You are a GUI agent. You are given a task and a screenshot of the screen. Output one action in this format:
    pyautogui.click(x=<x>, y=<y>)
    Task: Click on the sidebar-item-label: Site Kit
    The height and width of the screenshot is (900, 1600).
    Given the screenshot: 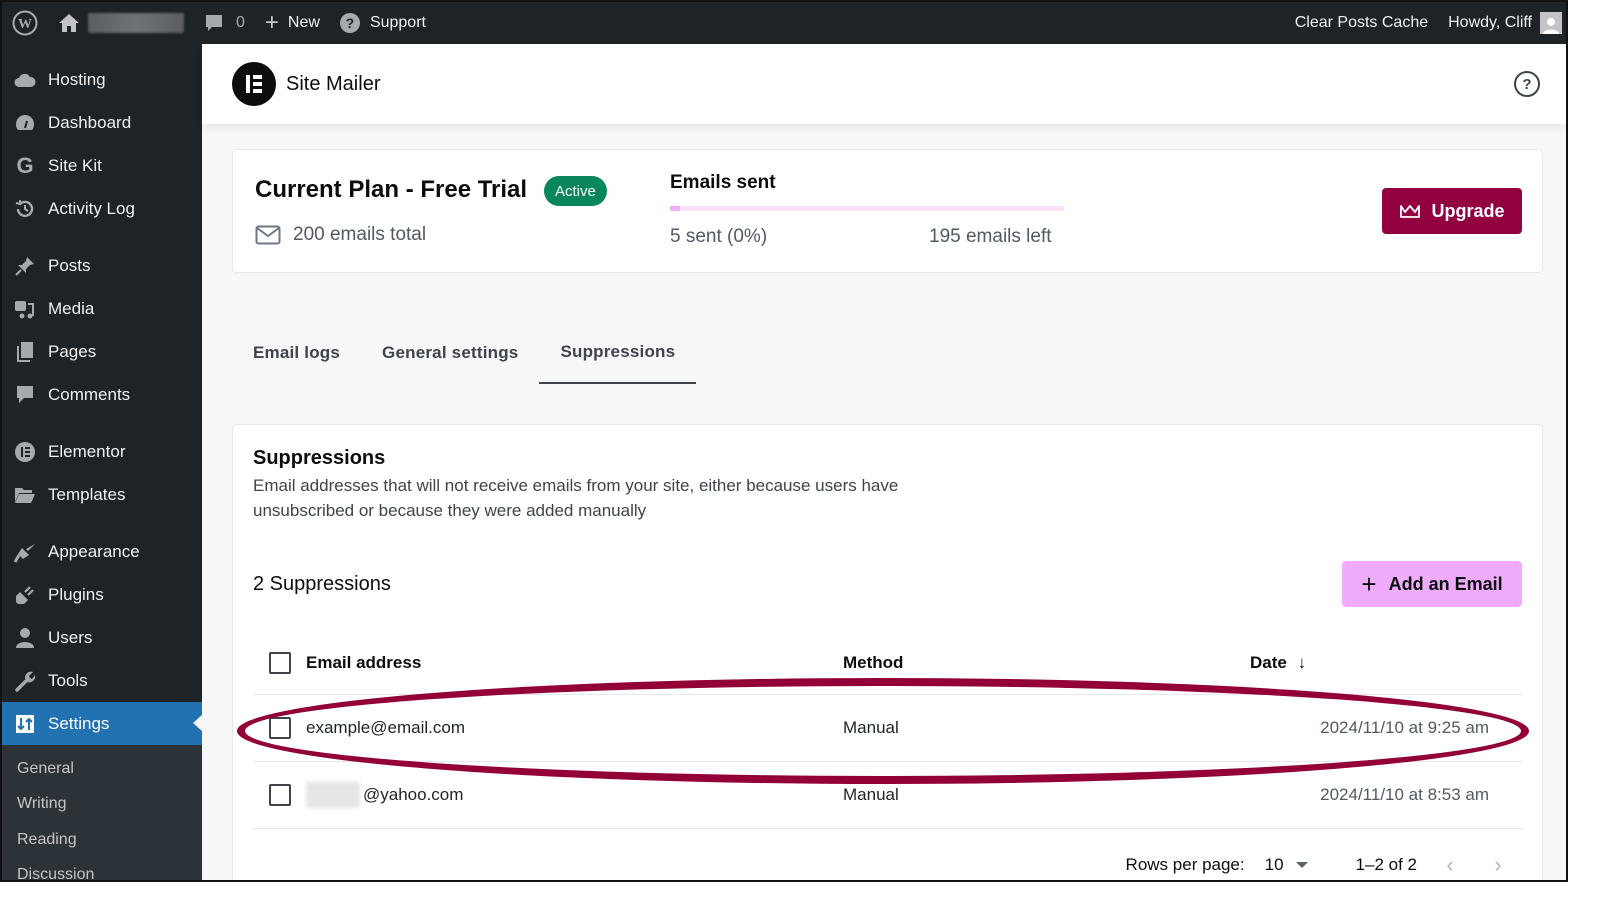 What is the action you would take?
    pyautogui.click(x=75, y=165)
    